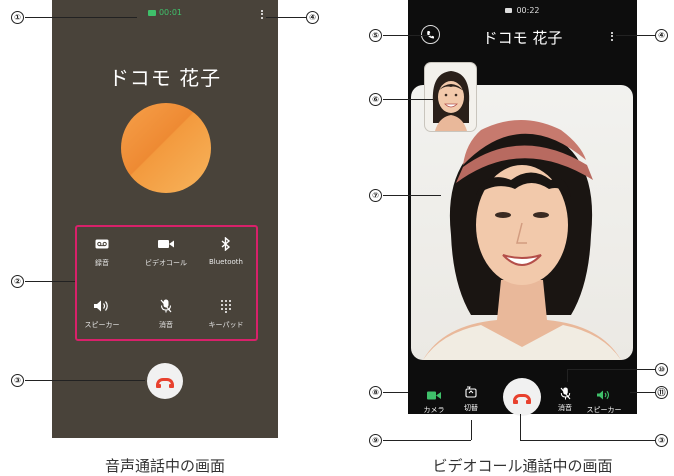  I want to click on switch-camera-label: 切替, so click(471, 408).